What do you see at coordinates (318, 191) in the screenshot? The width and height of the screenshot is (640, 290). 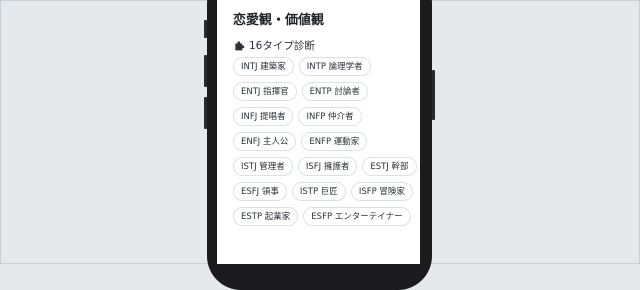 I see `mbti-type-chip: ISTP 巨匠` at bounding box center [318, 191].